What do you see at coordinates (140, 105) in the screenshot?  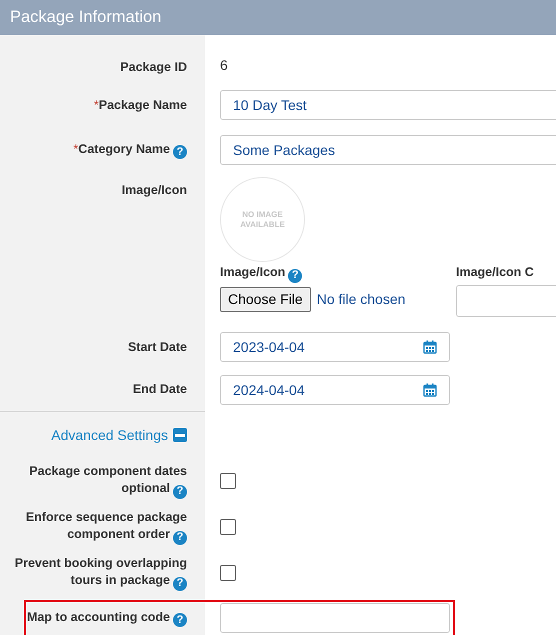 I see `field-label: *Package Name` at bounding box center [140, 105].